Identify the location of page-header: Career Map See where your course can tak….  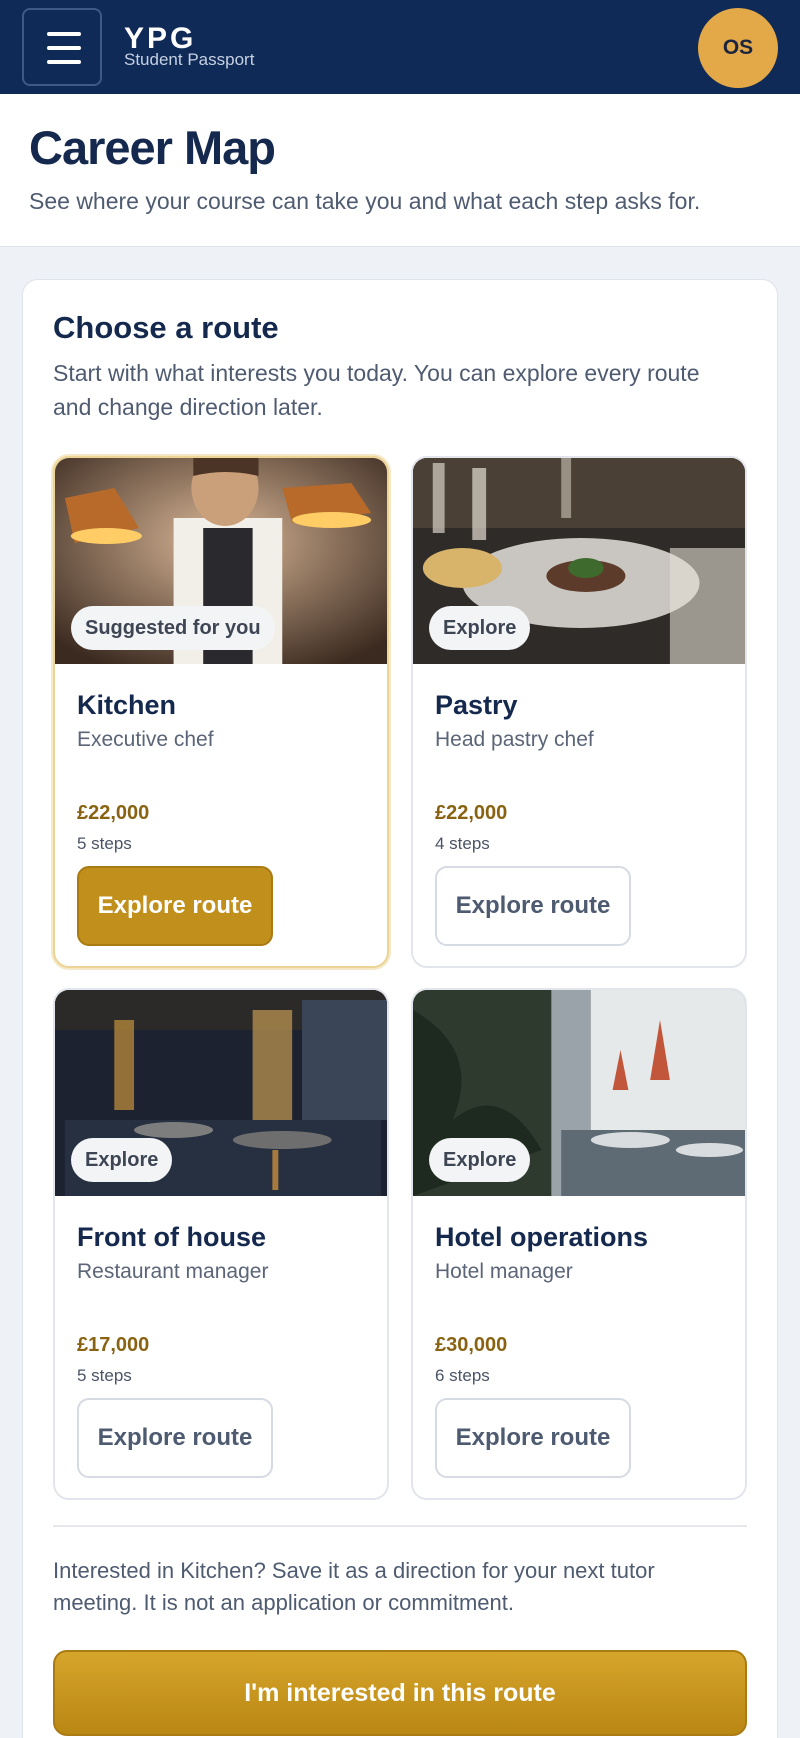
(400, 170).